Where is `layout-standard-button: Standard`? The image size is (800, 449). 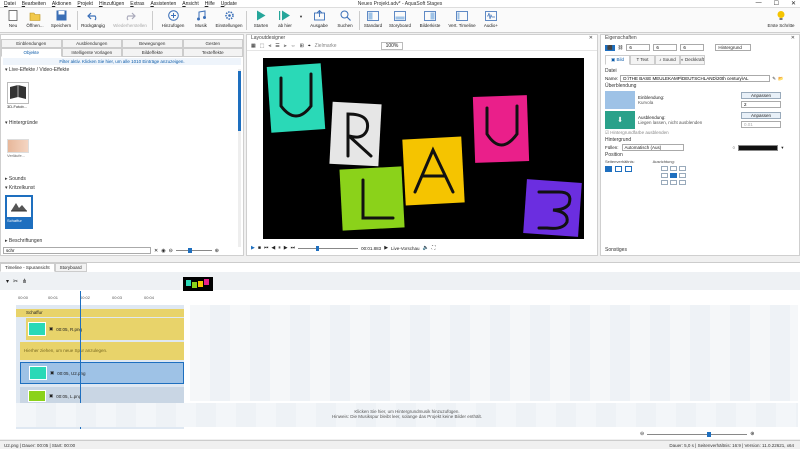
layout-standard-button: Standard is located at coordinates (373, 19).